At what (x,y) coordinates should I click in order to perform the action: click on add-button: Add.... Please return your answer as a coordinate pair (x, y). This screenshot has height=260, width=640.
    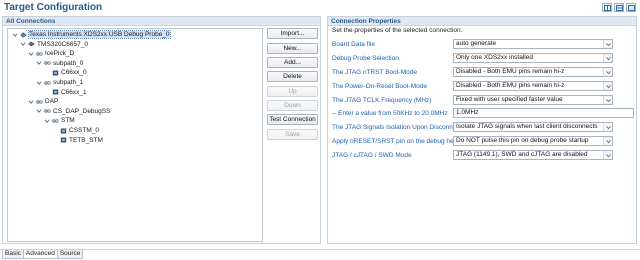
    Looking at the image, I should click on (292, 62).